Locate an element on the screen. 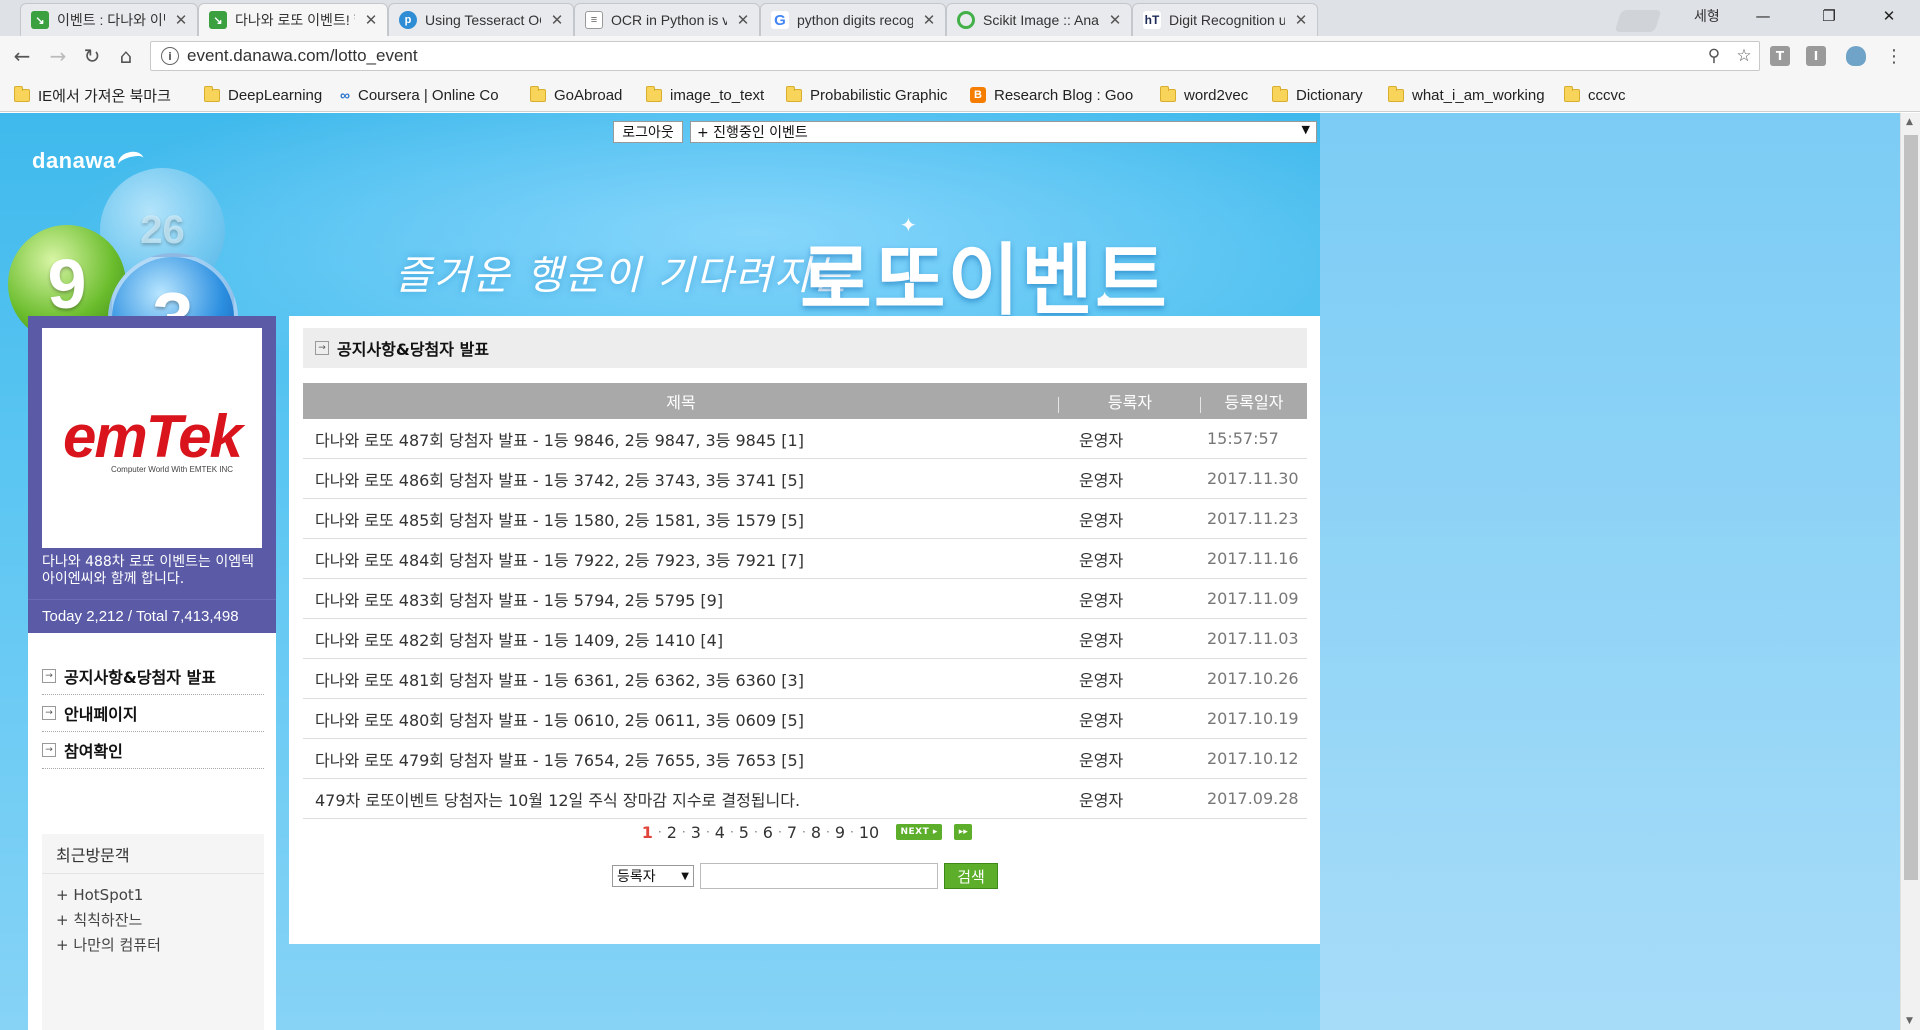 The width and height of the screenshot is (1920, 1030). extension-mouse-icon is located at coordinates (1856, 56).